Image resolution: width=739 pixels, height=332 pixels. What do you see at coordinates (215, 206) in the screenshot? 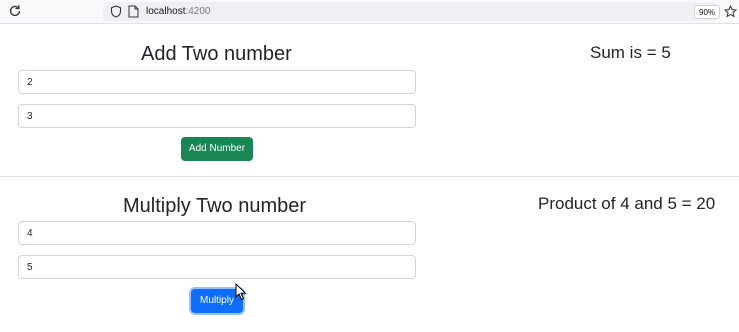
I see `multiply-heading: Multiply Two number` at bounding box center [215, 206].